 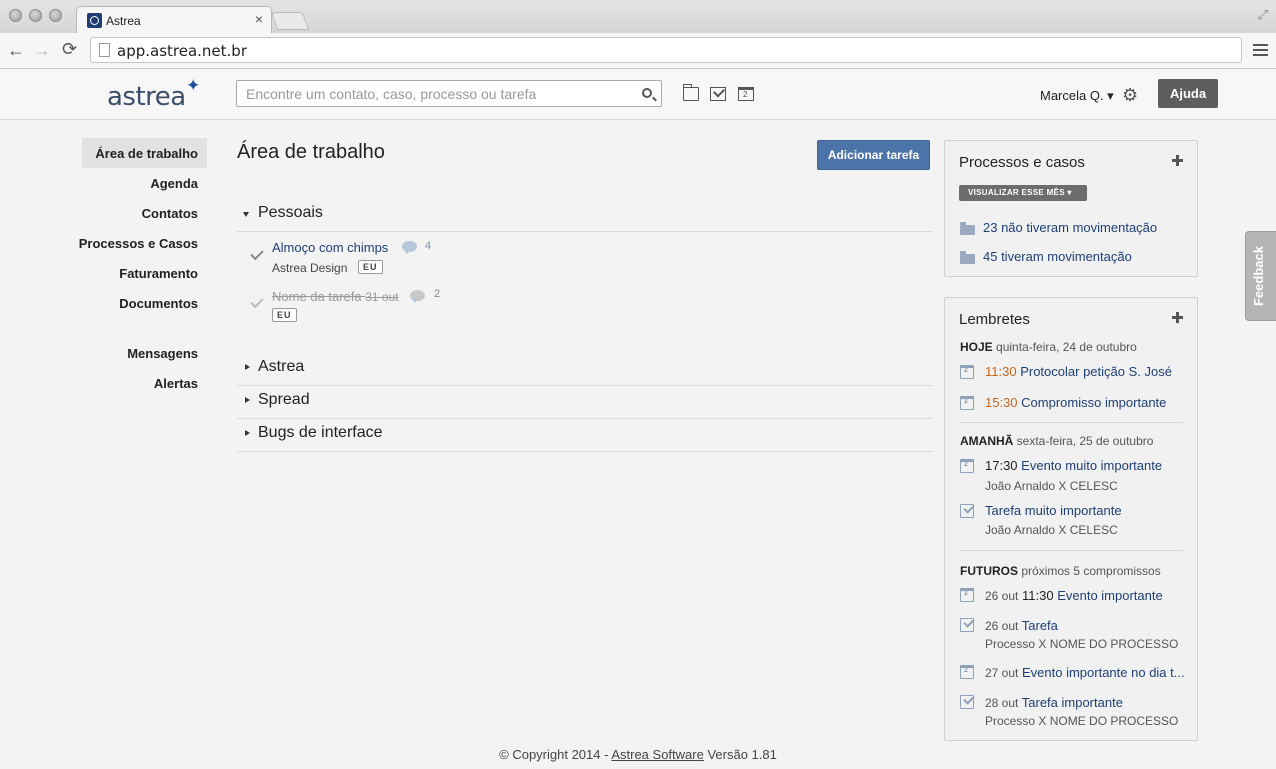 What do you see at coordinates (1051, 486) in the screenshot?
I see `reminder-subtitle: João Arnaldo X CELESC` at bounding box center [1051, 486].